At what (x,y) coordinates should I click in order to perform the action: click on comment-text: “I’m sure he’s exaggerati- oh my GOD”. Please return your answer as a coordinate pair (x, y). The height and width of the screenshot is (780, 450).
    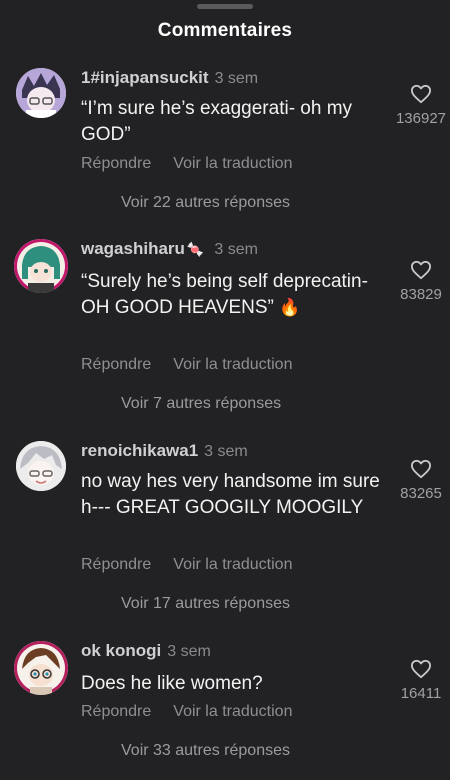
    Looking at the image, I should click on (217, 121).